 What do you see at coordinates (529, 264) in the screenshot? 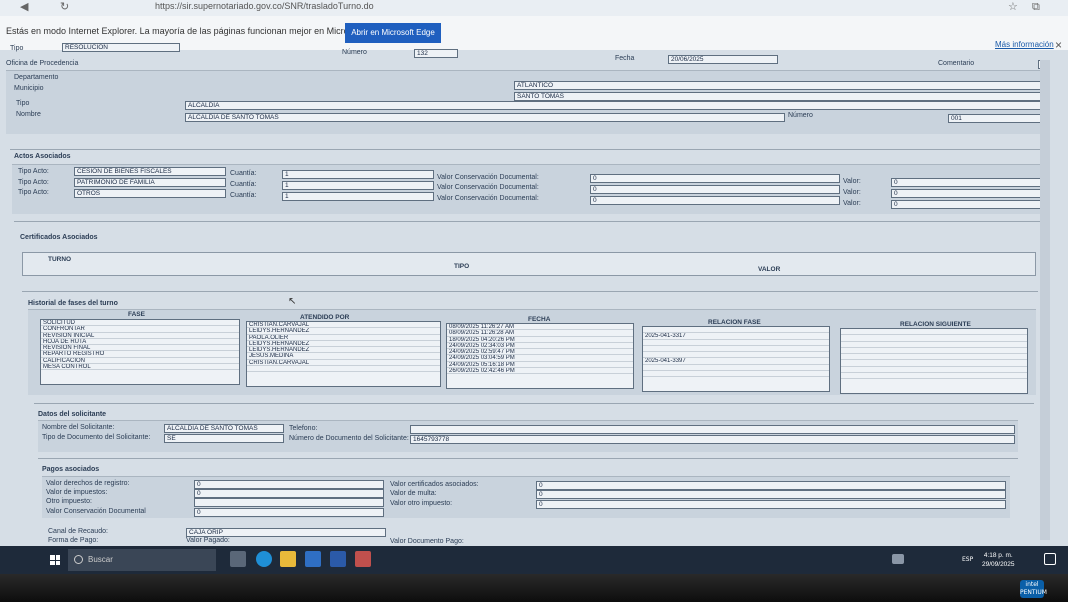
I see `certificados-table` at bounding box center [529, 264].